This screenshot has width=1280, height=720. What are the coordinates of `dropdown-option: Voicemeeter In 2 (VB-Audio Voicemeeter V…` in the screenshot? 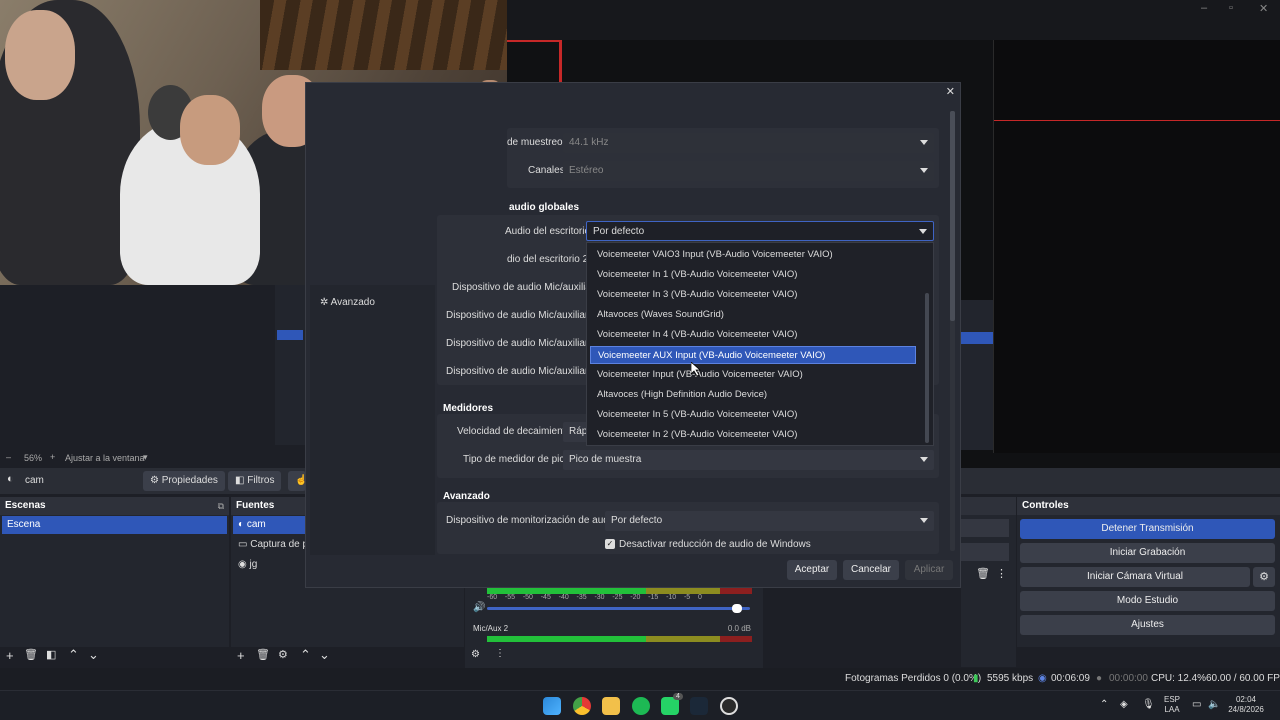 It's located at (753, 435).